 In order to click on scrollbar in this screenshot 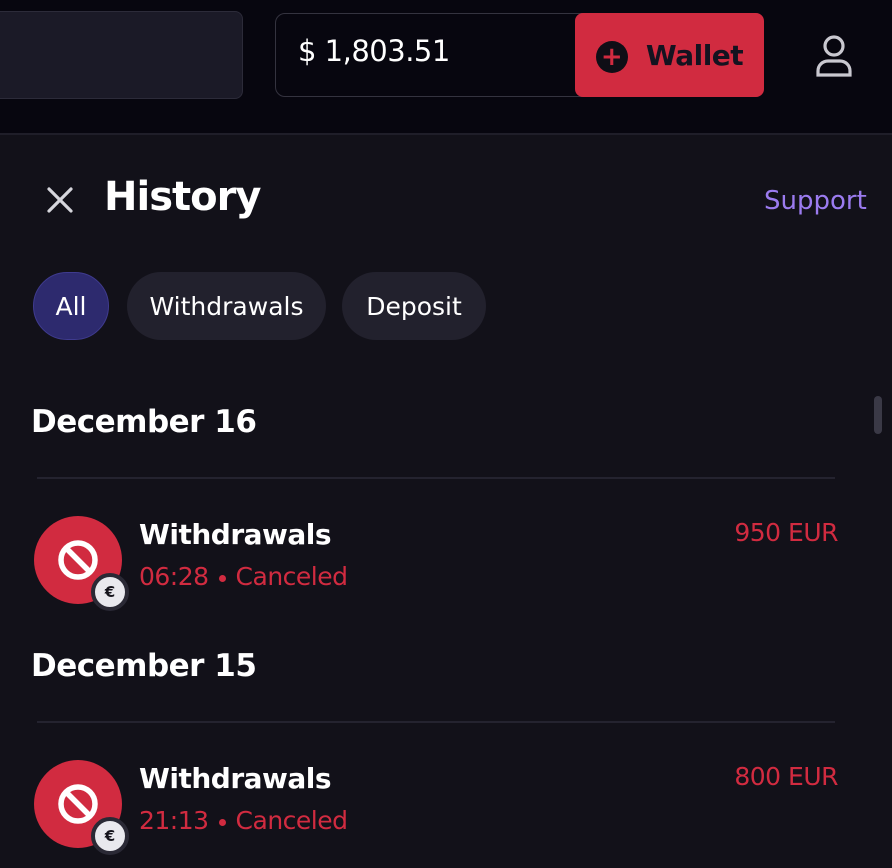, I will do `click(878, 415)`.